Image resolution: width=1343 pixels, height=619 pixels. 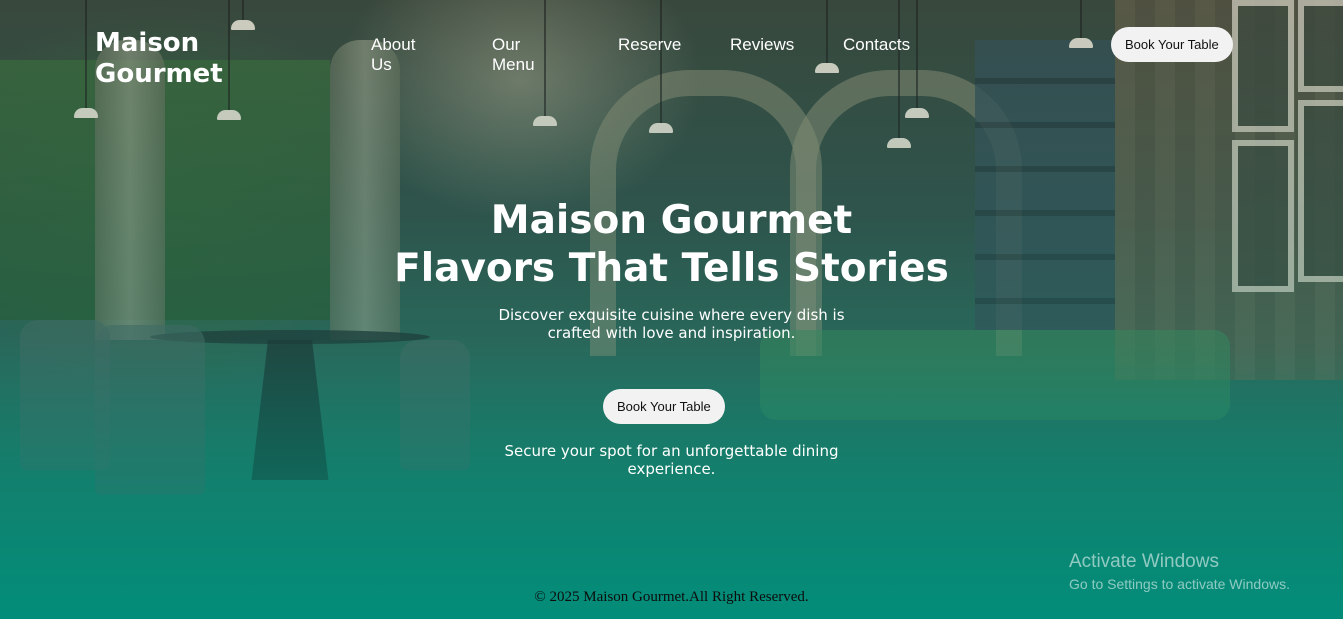 I want to click on brand-name-line2: Gourmet, so click(x=159, y=74).